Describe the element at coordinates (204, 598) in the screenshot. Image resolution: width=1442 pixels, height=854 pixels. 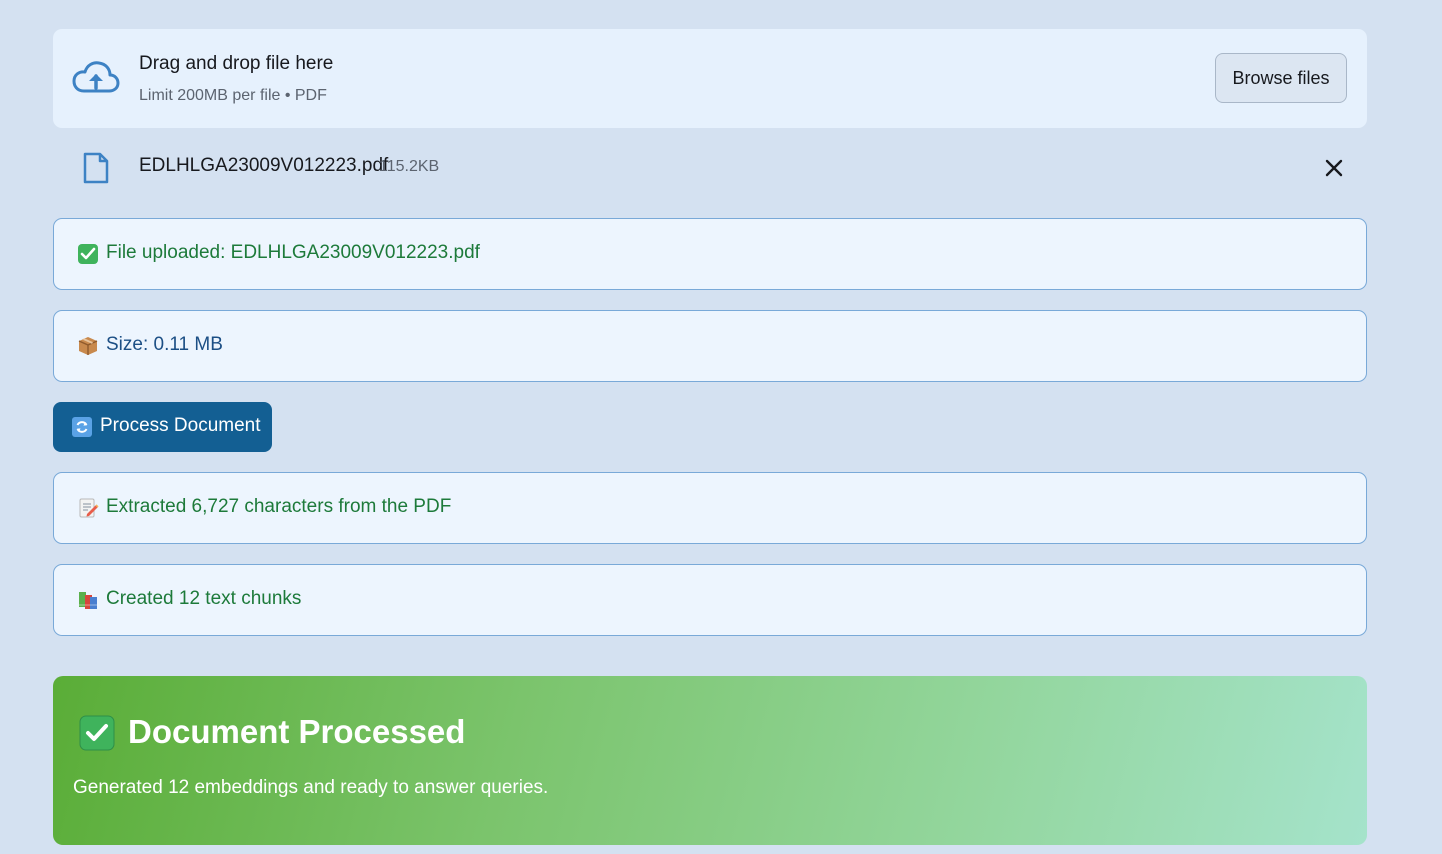
I see `alert-text: Created 12 text chunks` at that location.